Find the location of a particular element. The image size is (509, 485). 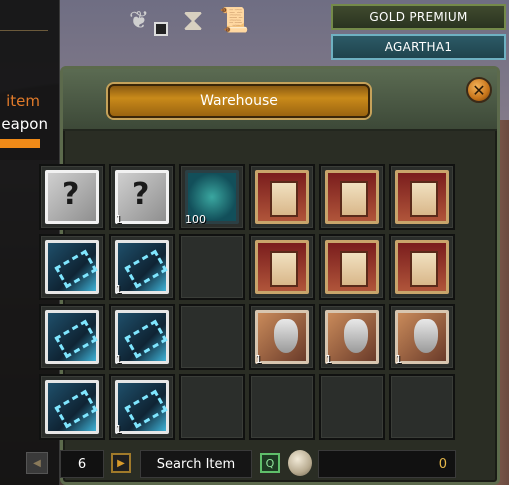

play-icon: ▶ is located at coordinates (121, 463).